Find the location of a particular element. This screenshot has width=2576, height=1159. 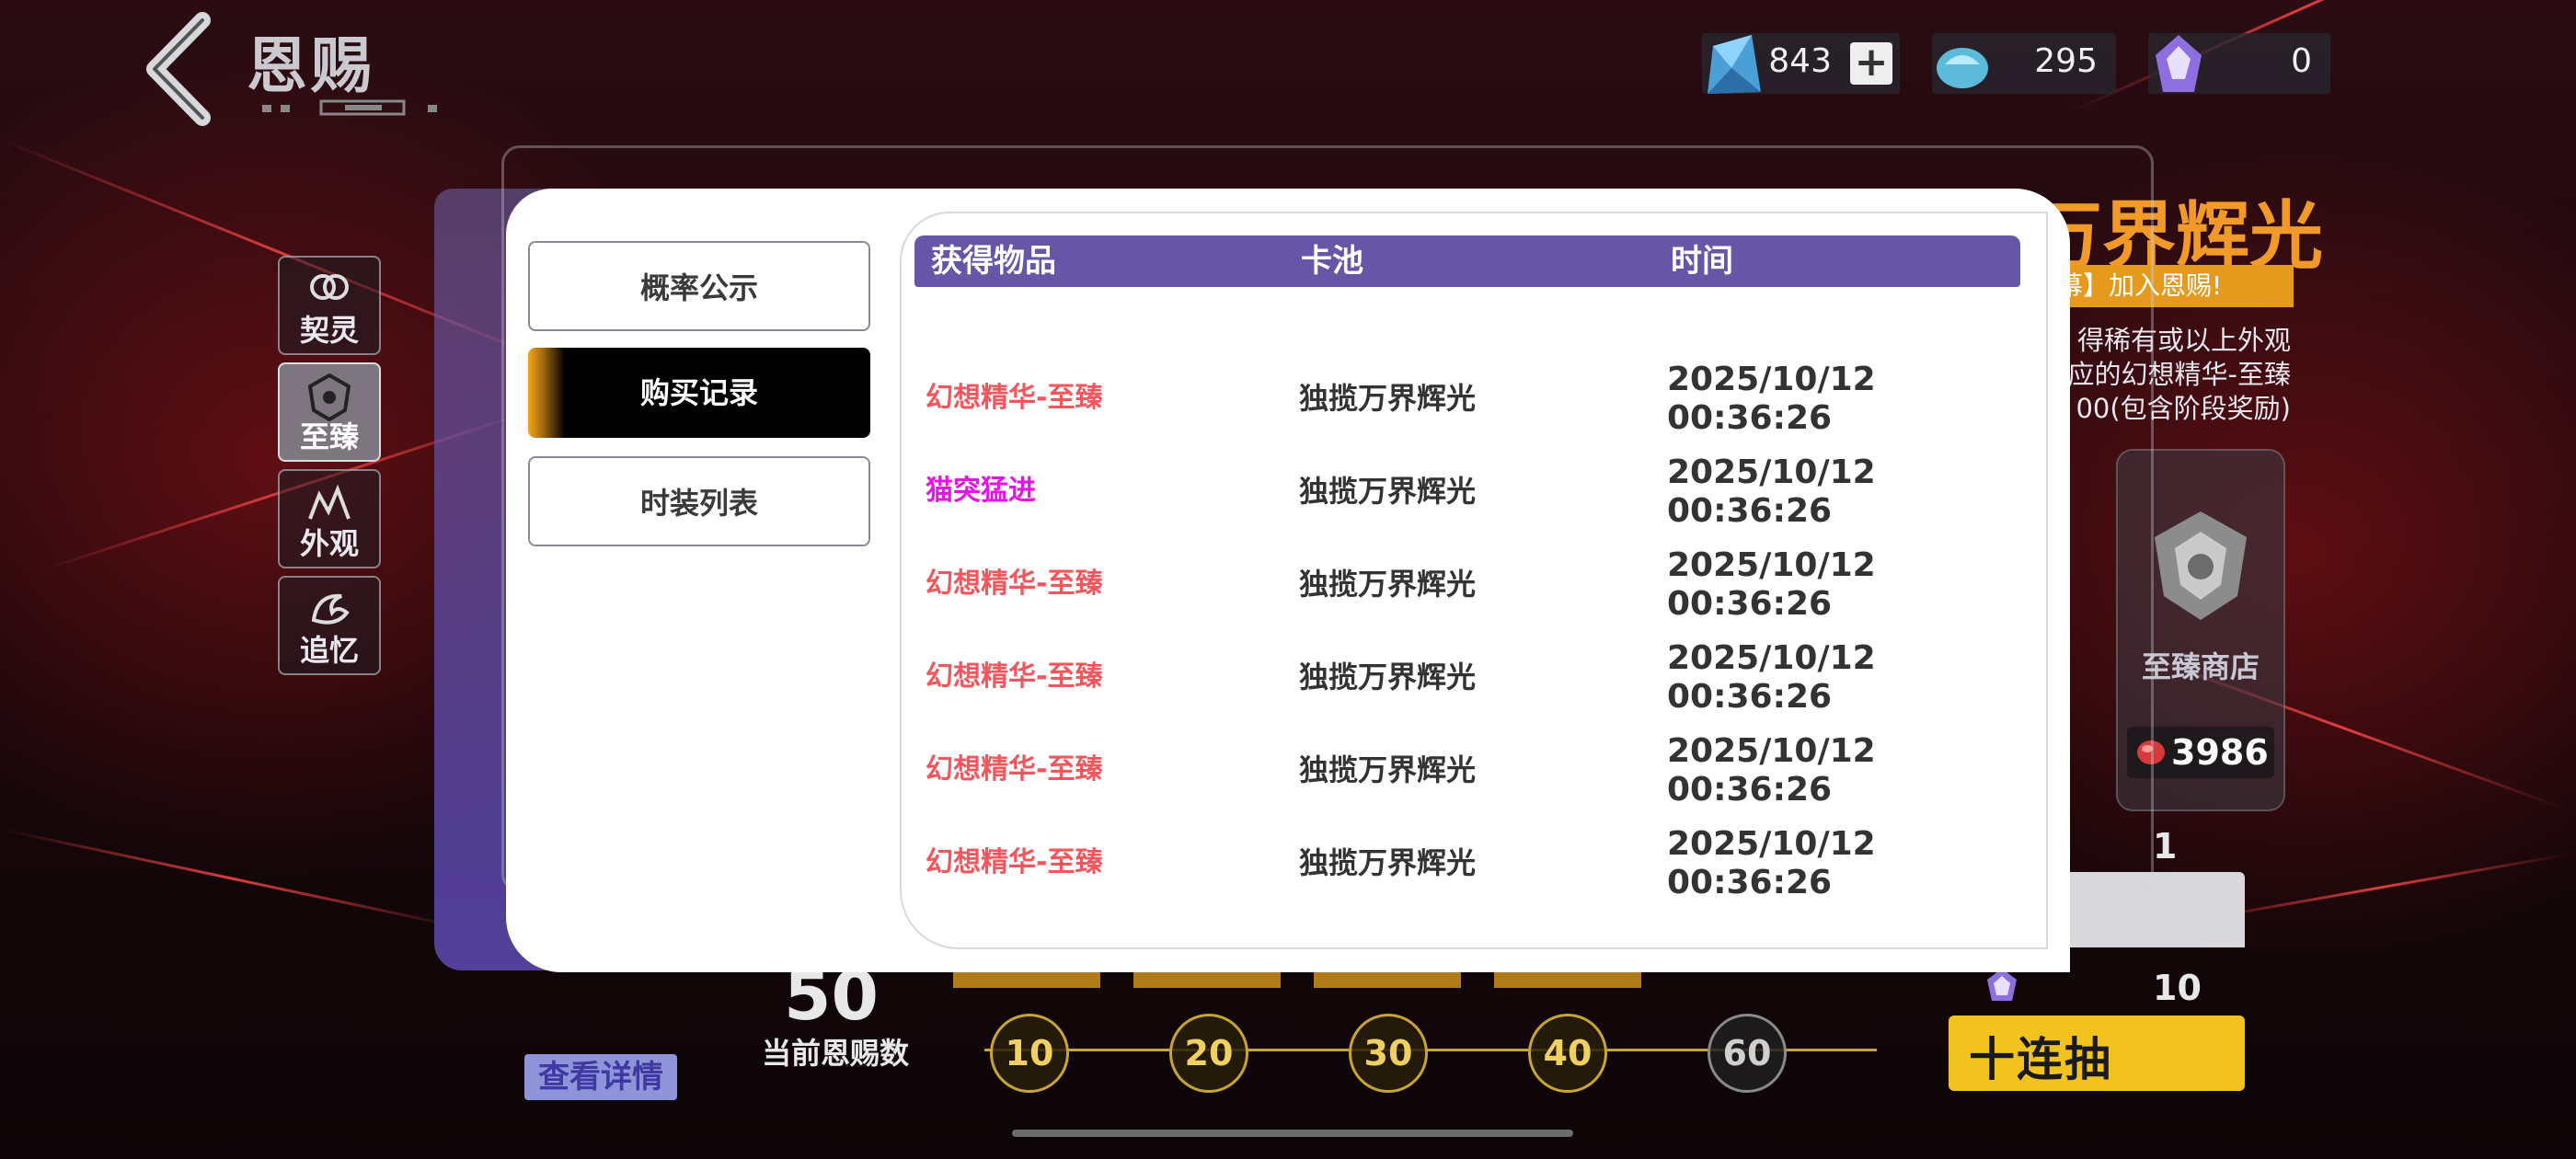

purple-token-icon is located at coordinates (2179, 63).